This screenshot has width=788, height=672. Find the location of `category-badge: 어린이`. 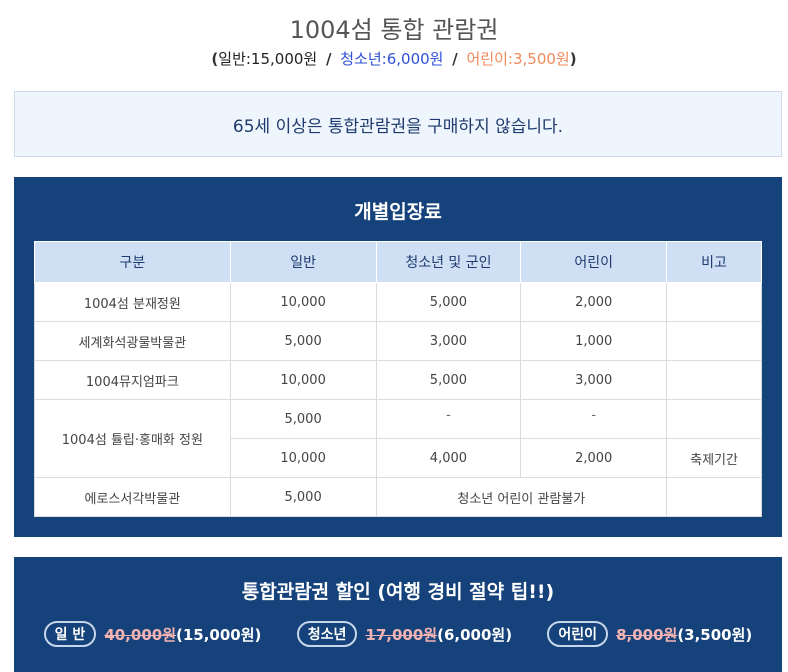

category-badge: 어린이 is located at coordinates (578, 634).